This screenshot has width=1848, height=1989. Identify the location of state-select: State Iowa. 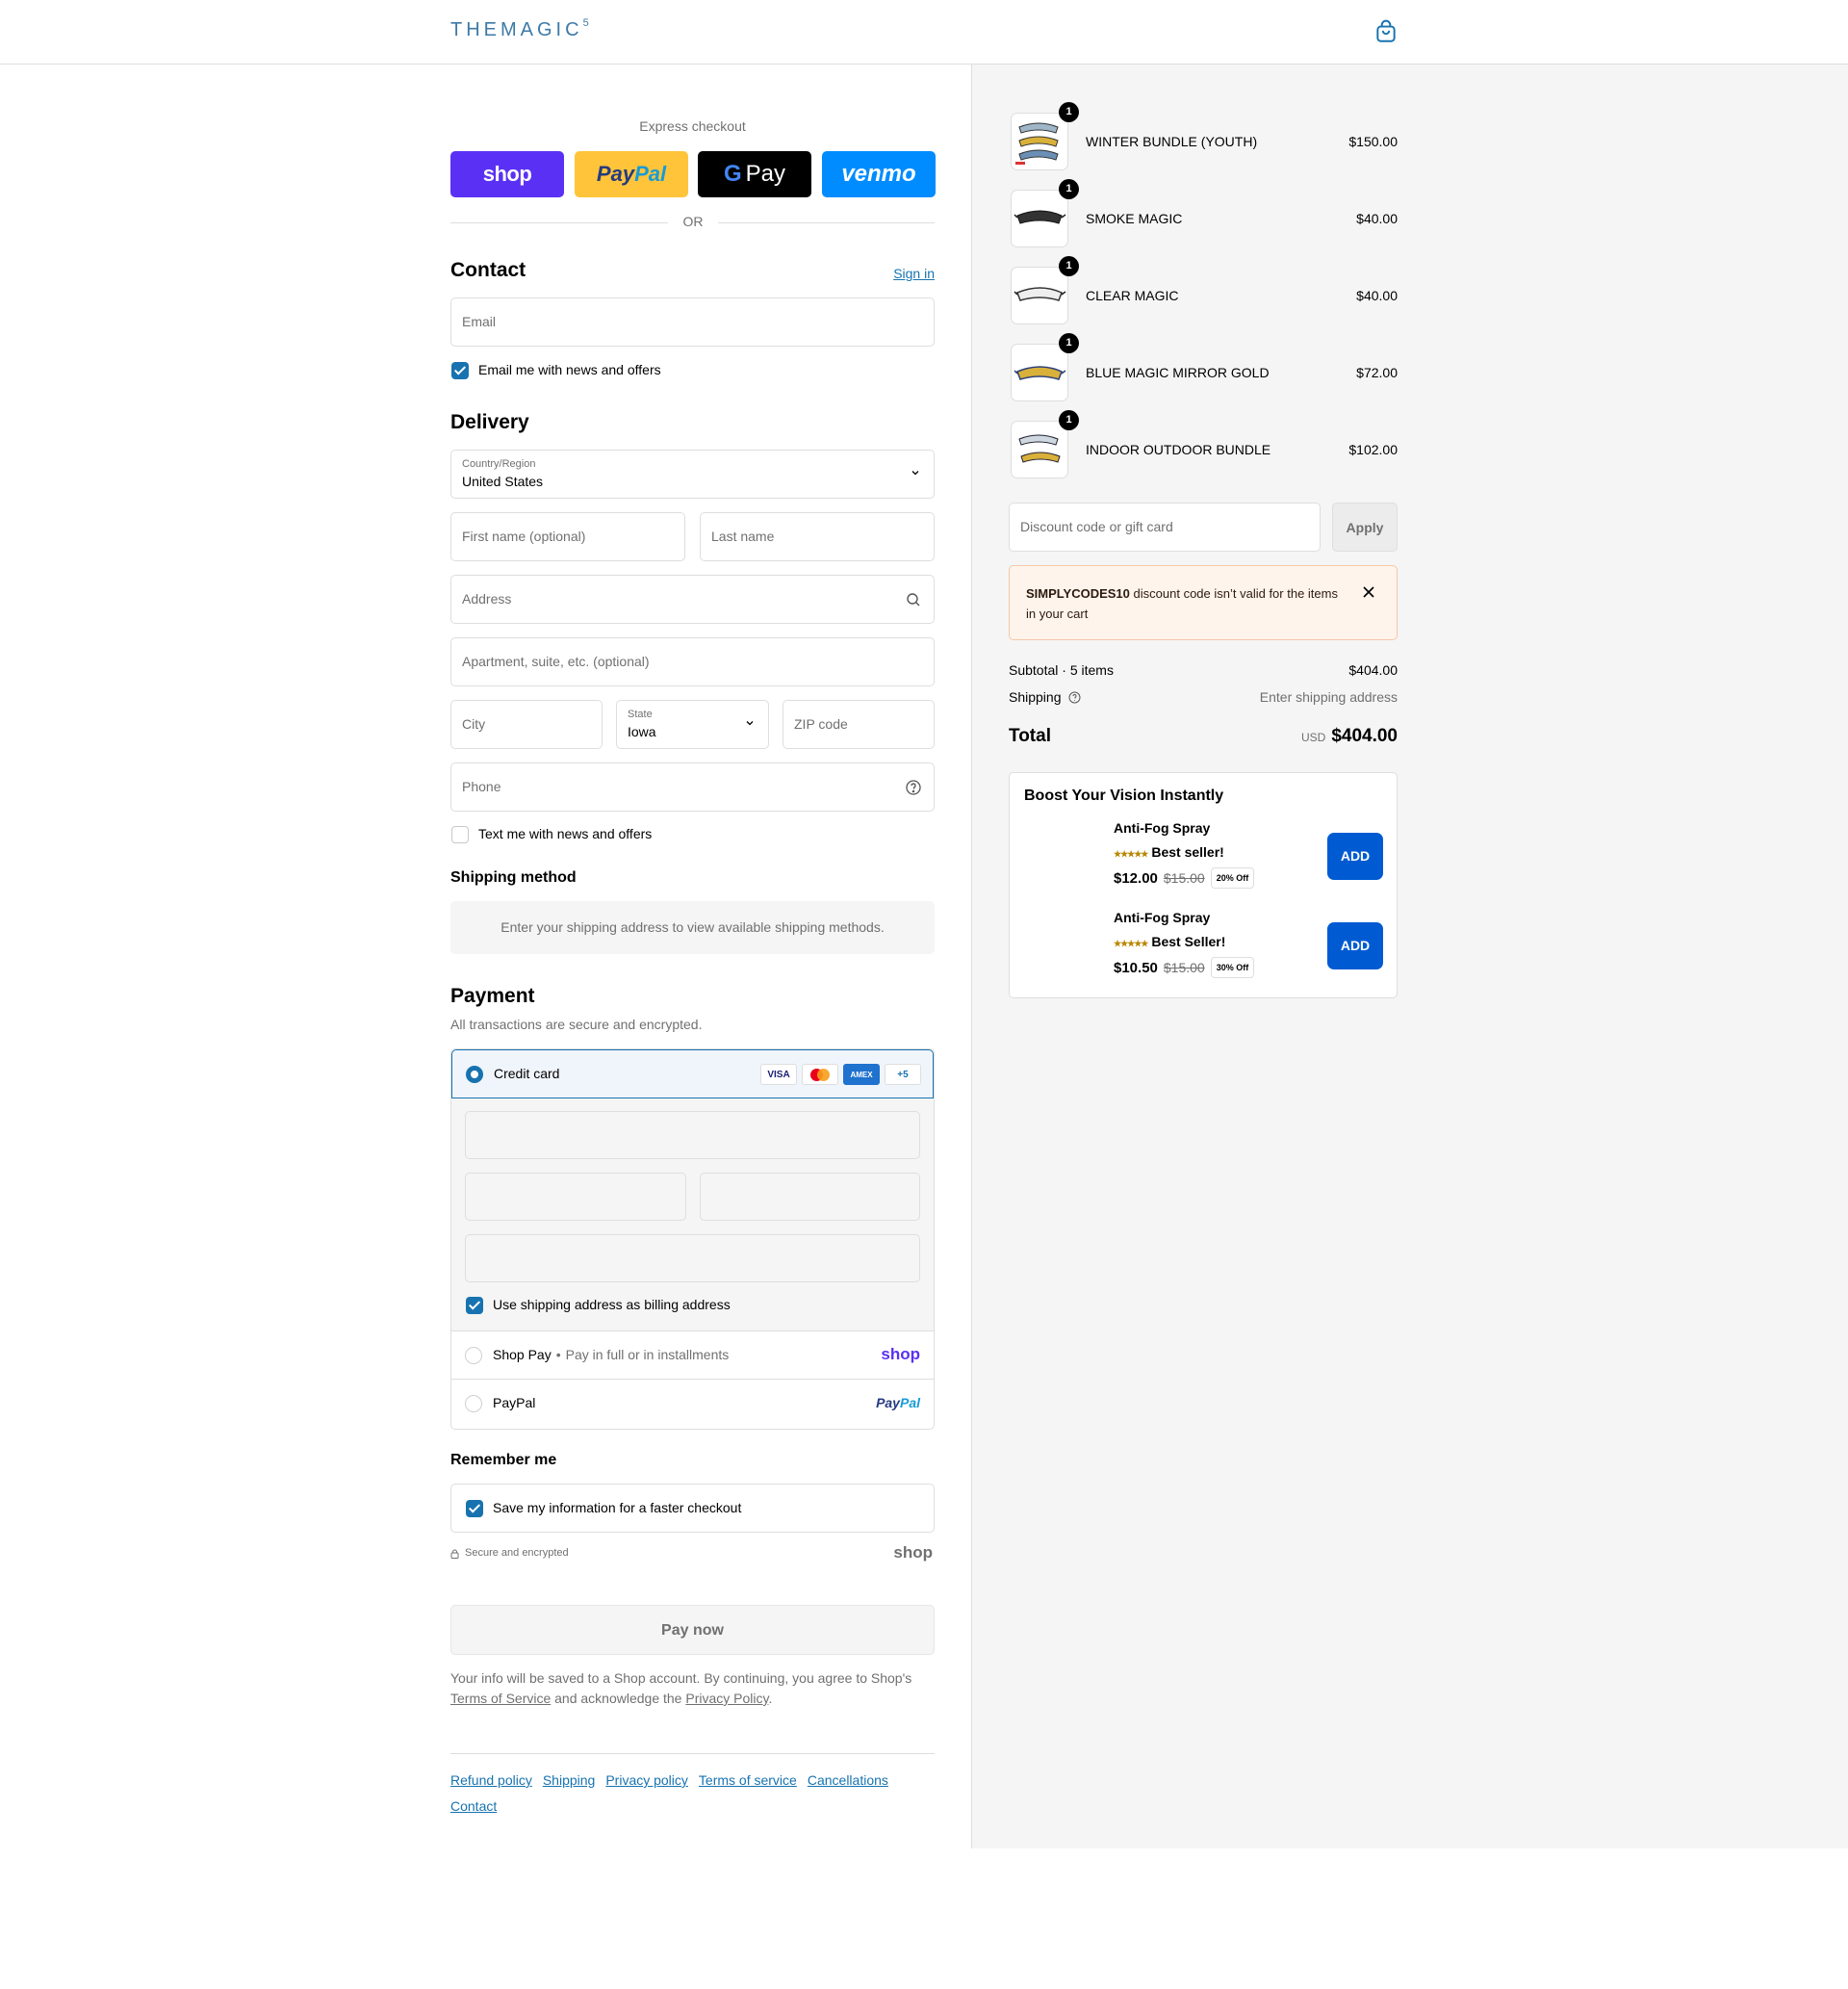
(692, 724).